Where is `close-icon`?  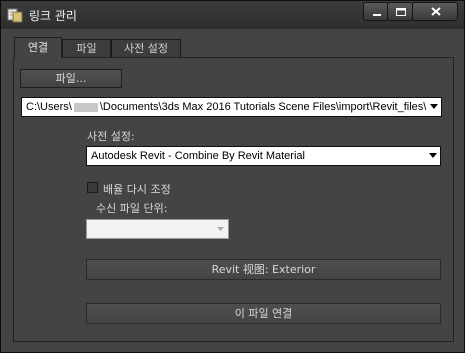 close-icon is located at coordinates (436, 11).